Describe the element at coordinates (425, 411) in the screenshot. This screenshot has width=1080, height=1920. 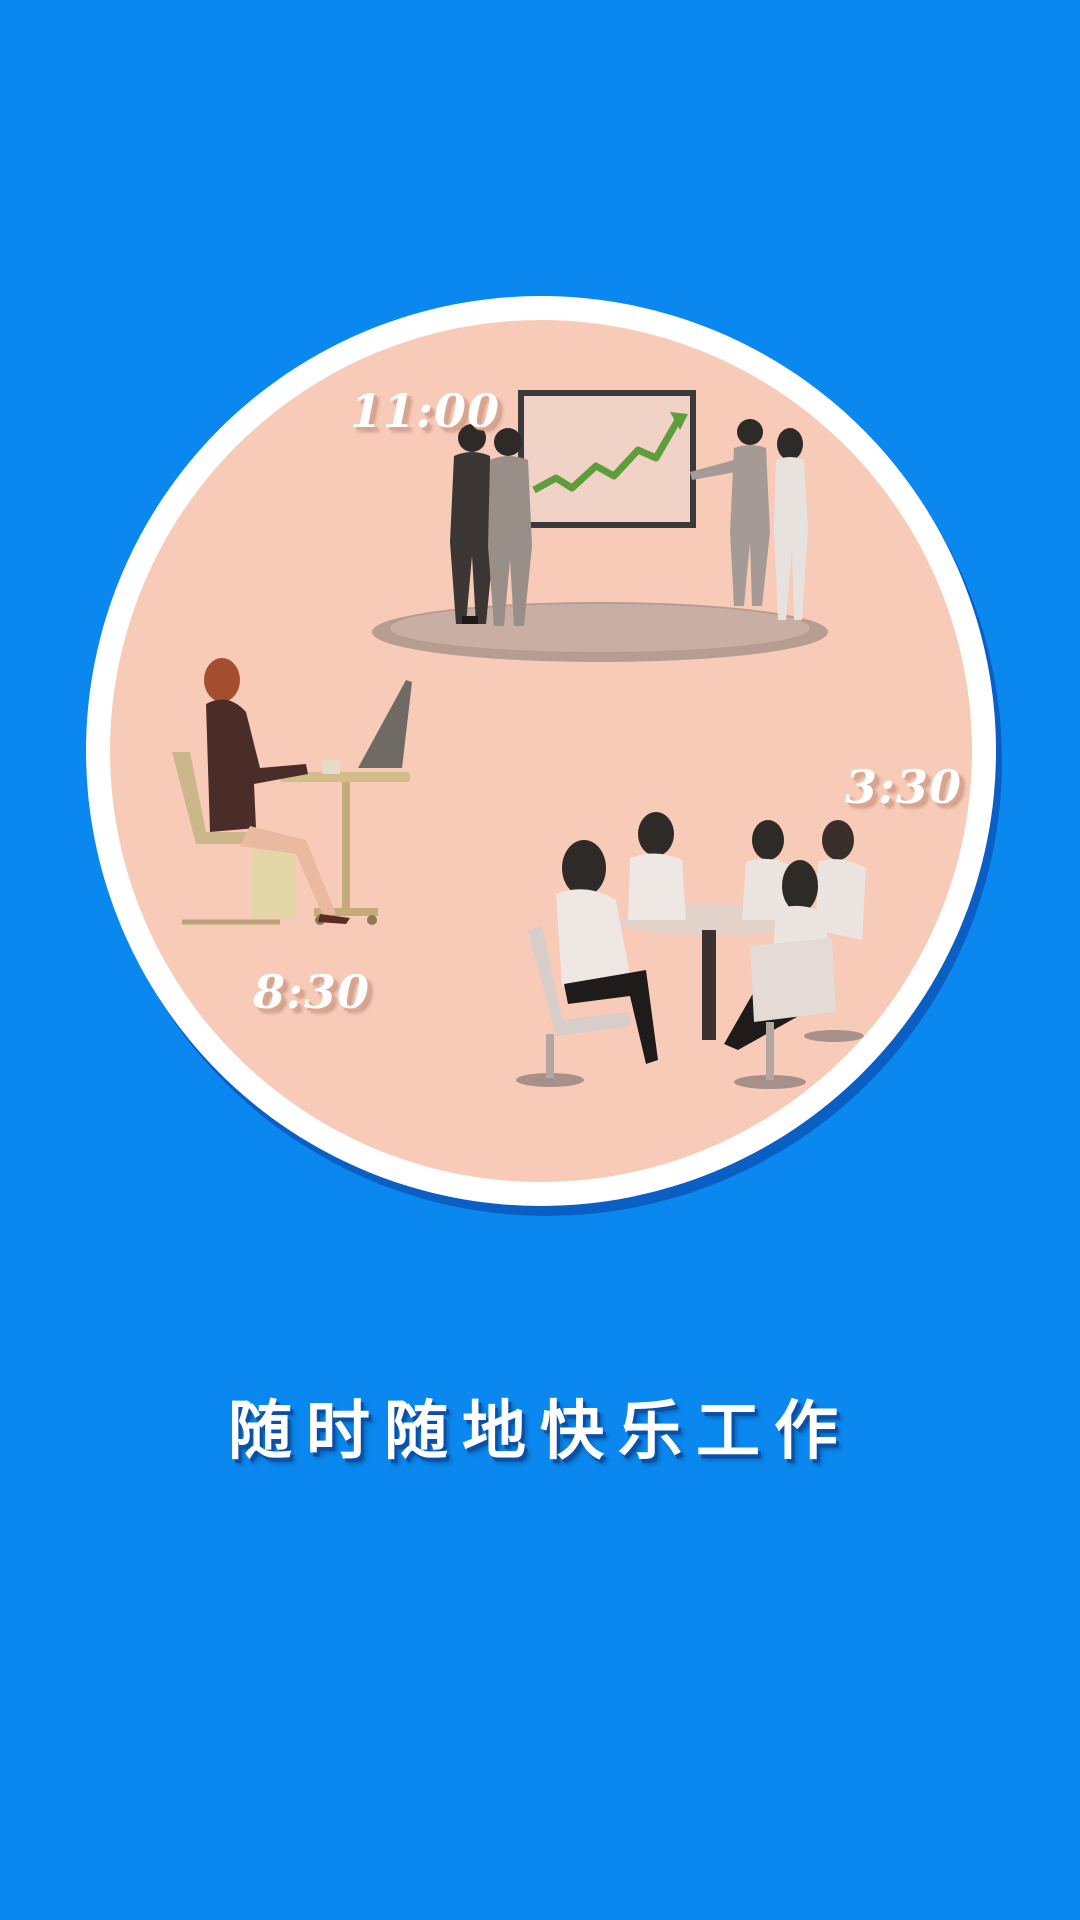
I see `time-label-meeting: 11:00` at that location.